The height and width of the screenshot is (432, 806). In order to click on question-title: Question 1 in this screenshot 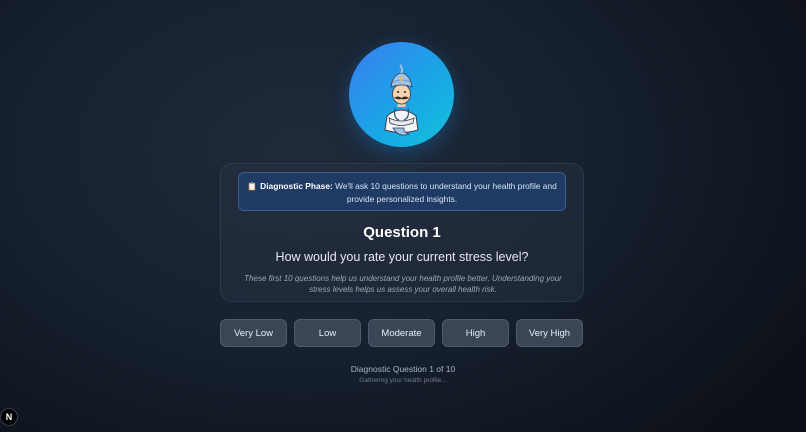, I will do `click(402, 232)`.